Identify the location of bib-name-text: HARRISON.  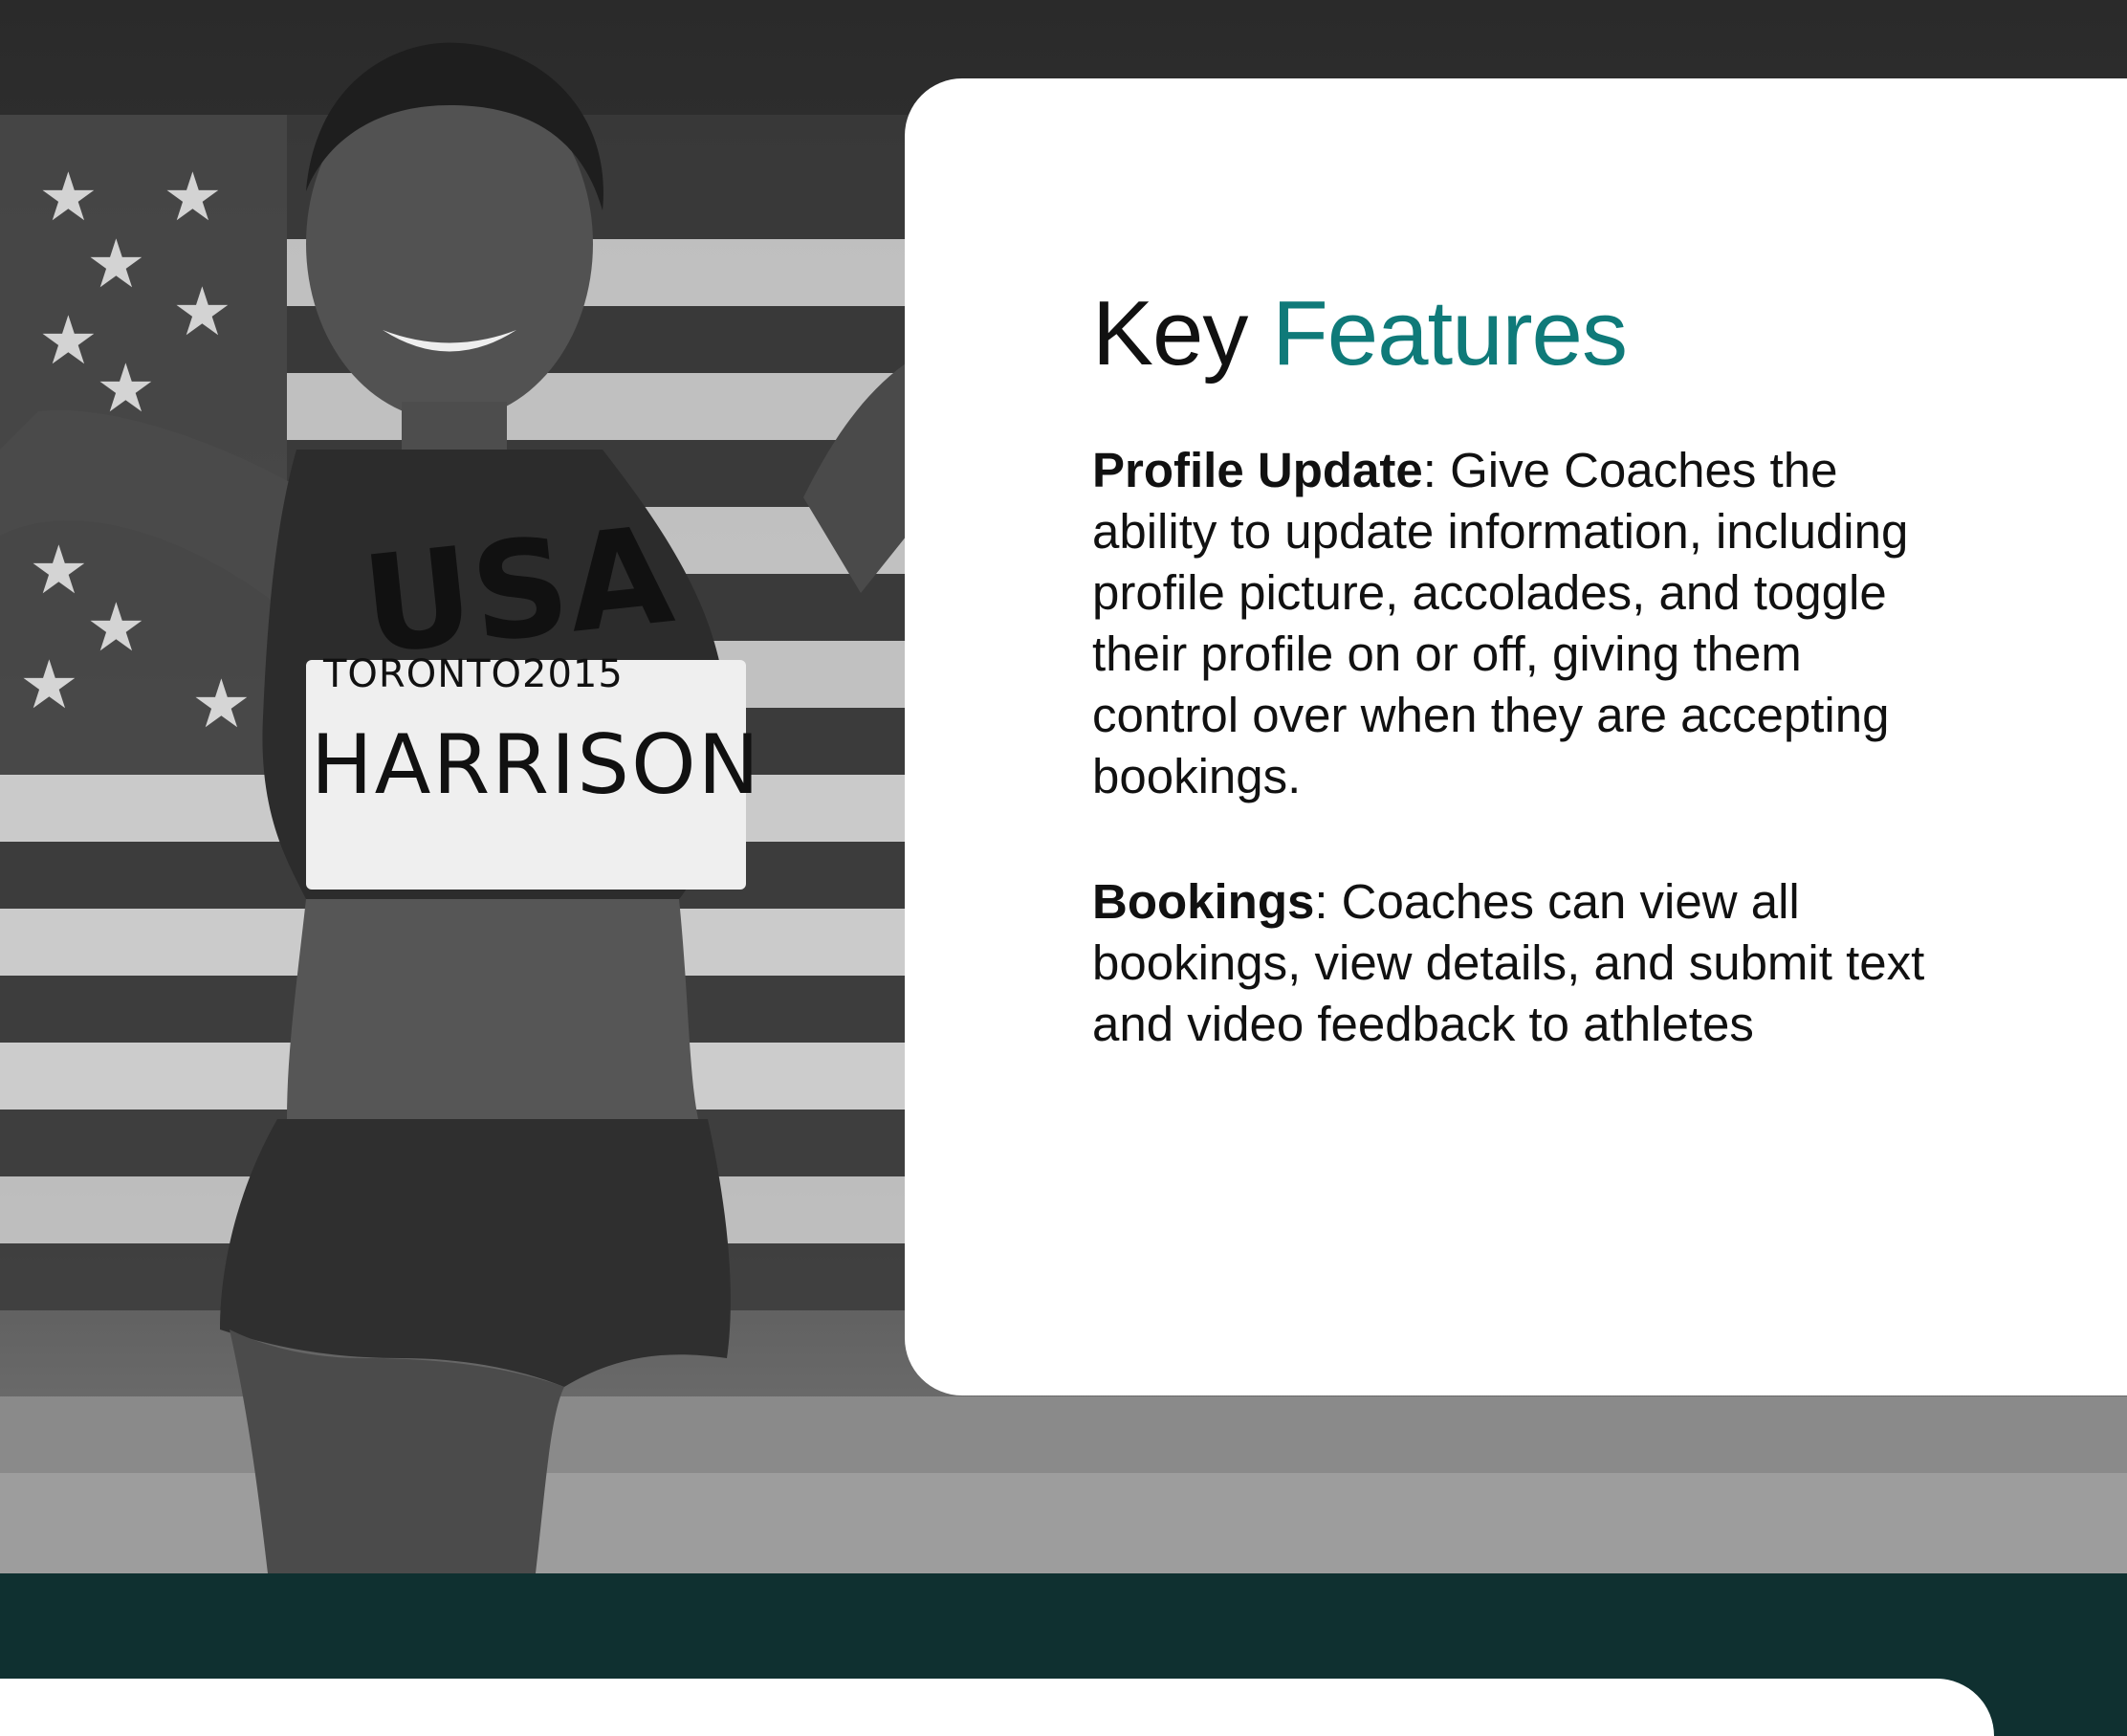
(536, 765).